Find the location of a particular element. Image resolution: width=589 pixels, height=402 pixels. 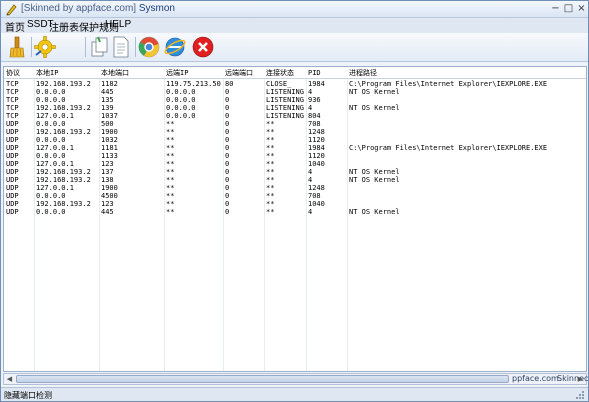

cell-remote-ip: 0.0.0.0 is located at coordinates (181, 100).